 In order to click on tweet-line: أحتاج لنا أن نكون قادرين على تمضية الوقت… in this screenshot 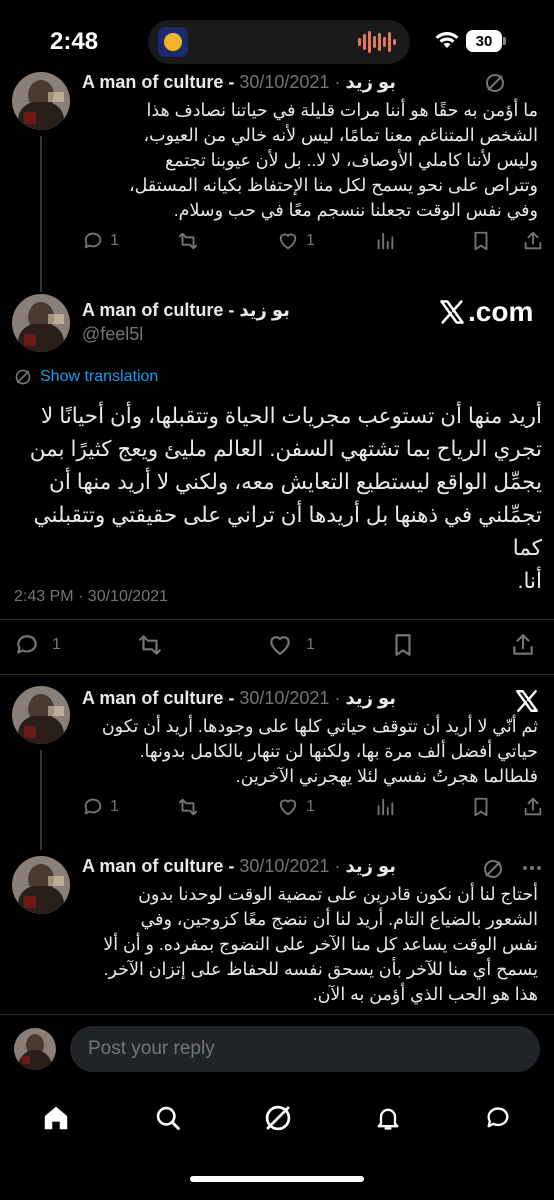, I will do `click(338, 894)`.